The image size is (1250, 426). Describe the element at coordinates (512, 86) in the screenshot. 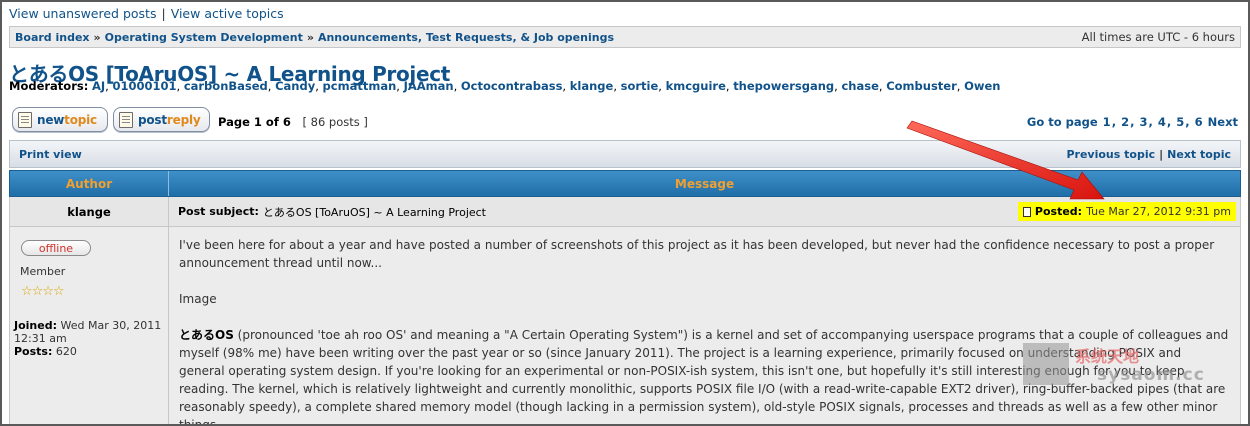

I see `moderator-link: Octocontrabass` at that location.